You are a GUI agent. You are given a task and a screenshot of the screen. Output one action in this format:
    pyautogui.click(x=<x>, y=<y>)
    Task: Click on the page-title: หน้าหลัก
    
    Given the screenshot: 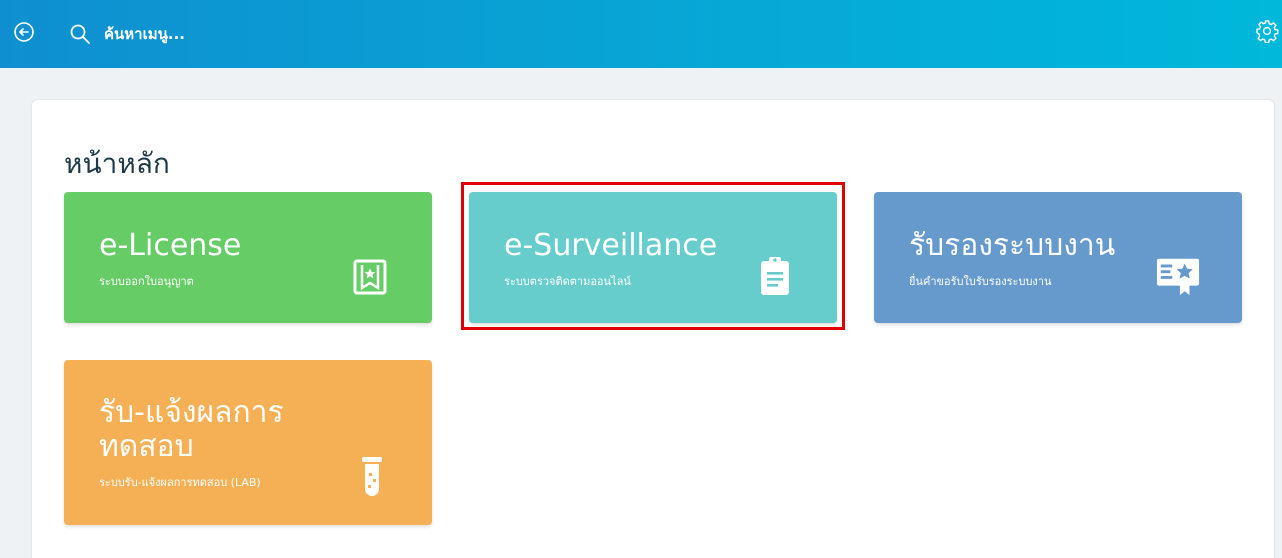 What is the action you would take?
    pyautogui.click(x=117, y=163)
    